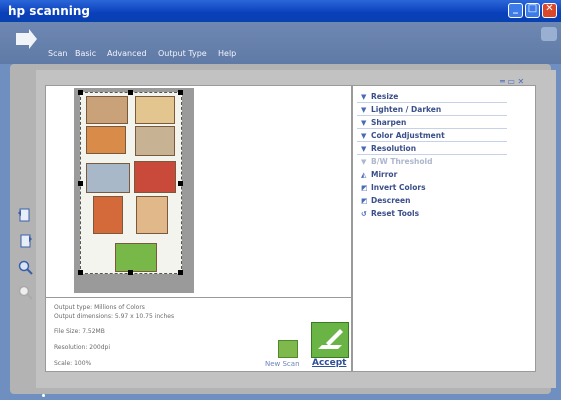  I want to click on zoom-in-icon, so click(25, 268).